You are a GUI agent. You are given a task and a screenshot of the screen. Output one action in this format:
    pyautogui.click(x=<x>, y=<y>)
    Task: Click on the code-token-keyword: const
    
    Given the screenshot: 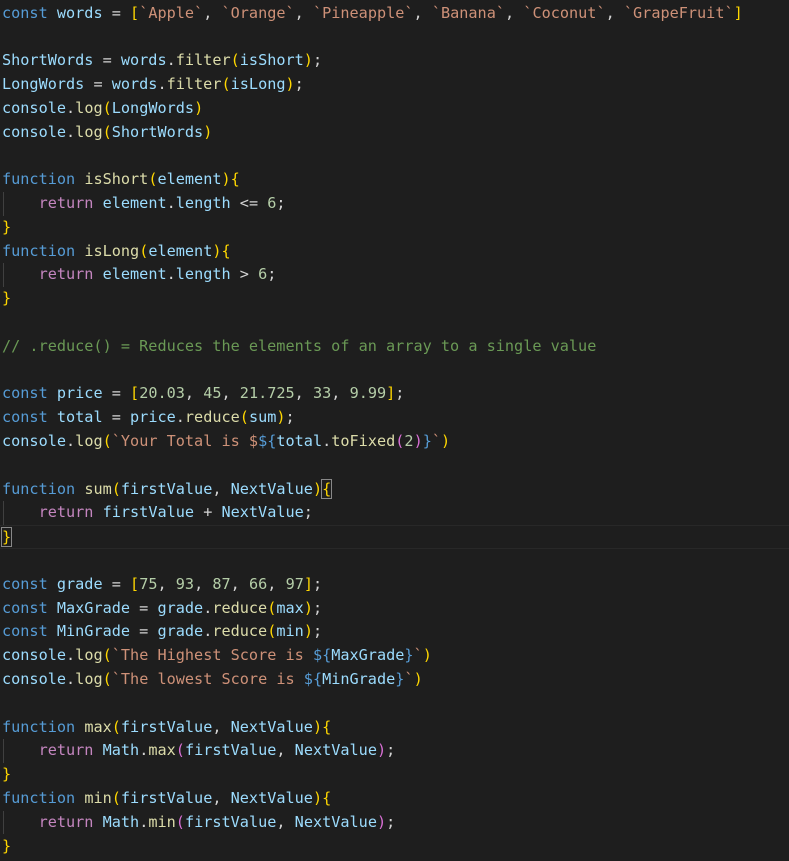 What is the action you would take?
    pyautogui.click(x=25, y=393)
    